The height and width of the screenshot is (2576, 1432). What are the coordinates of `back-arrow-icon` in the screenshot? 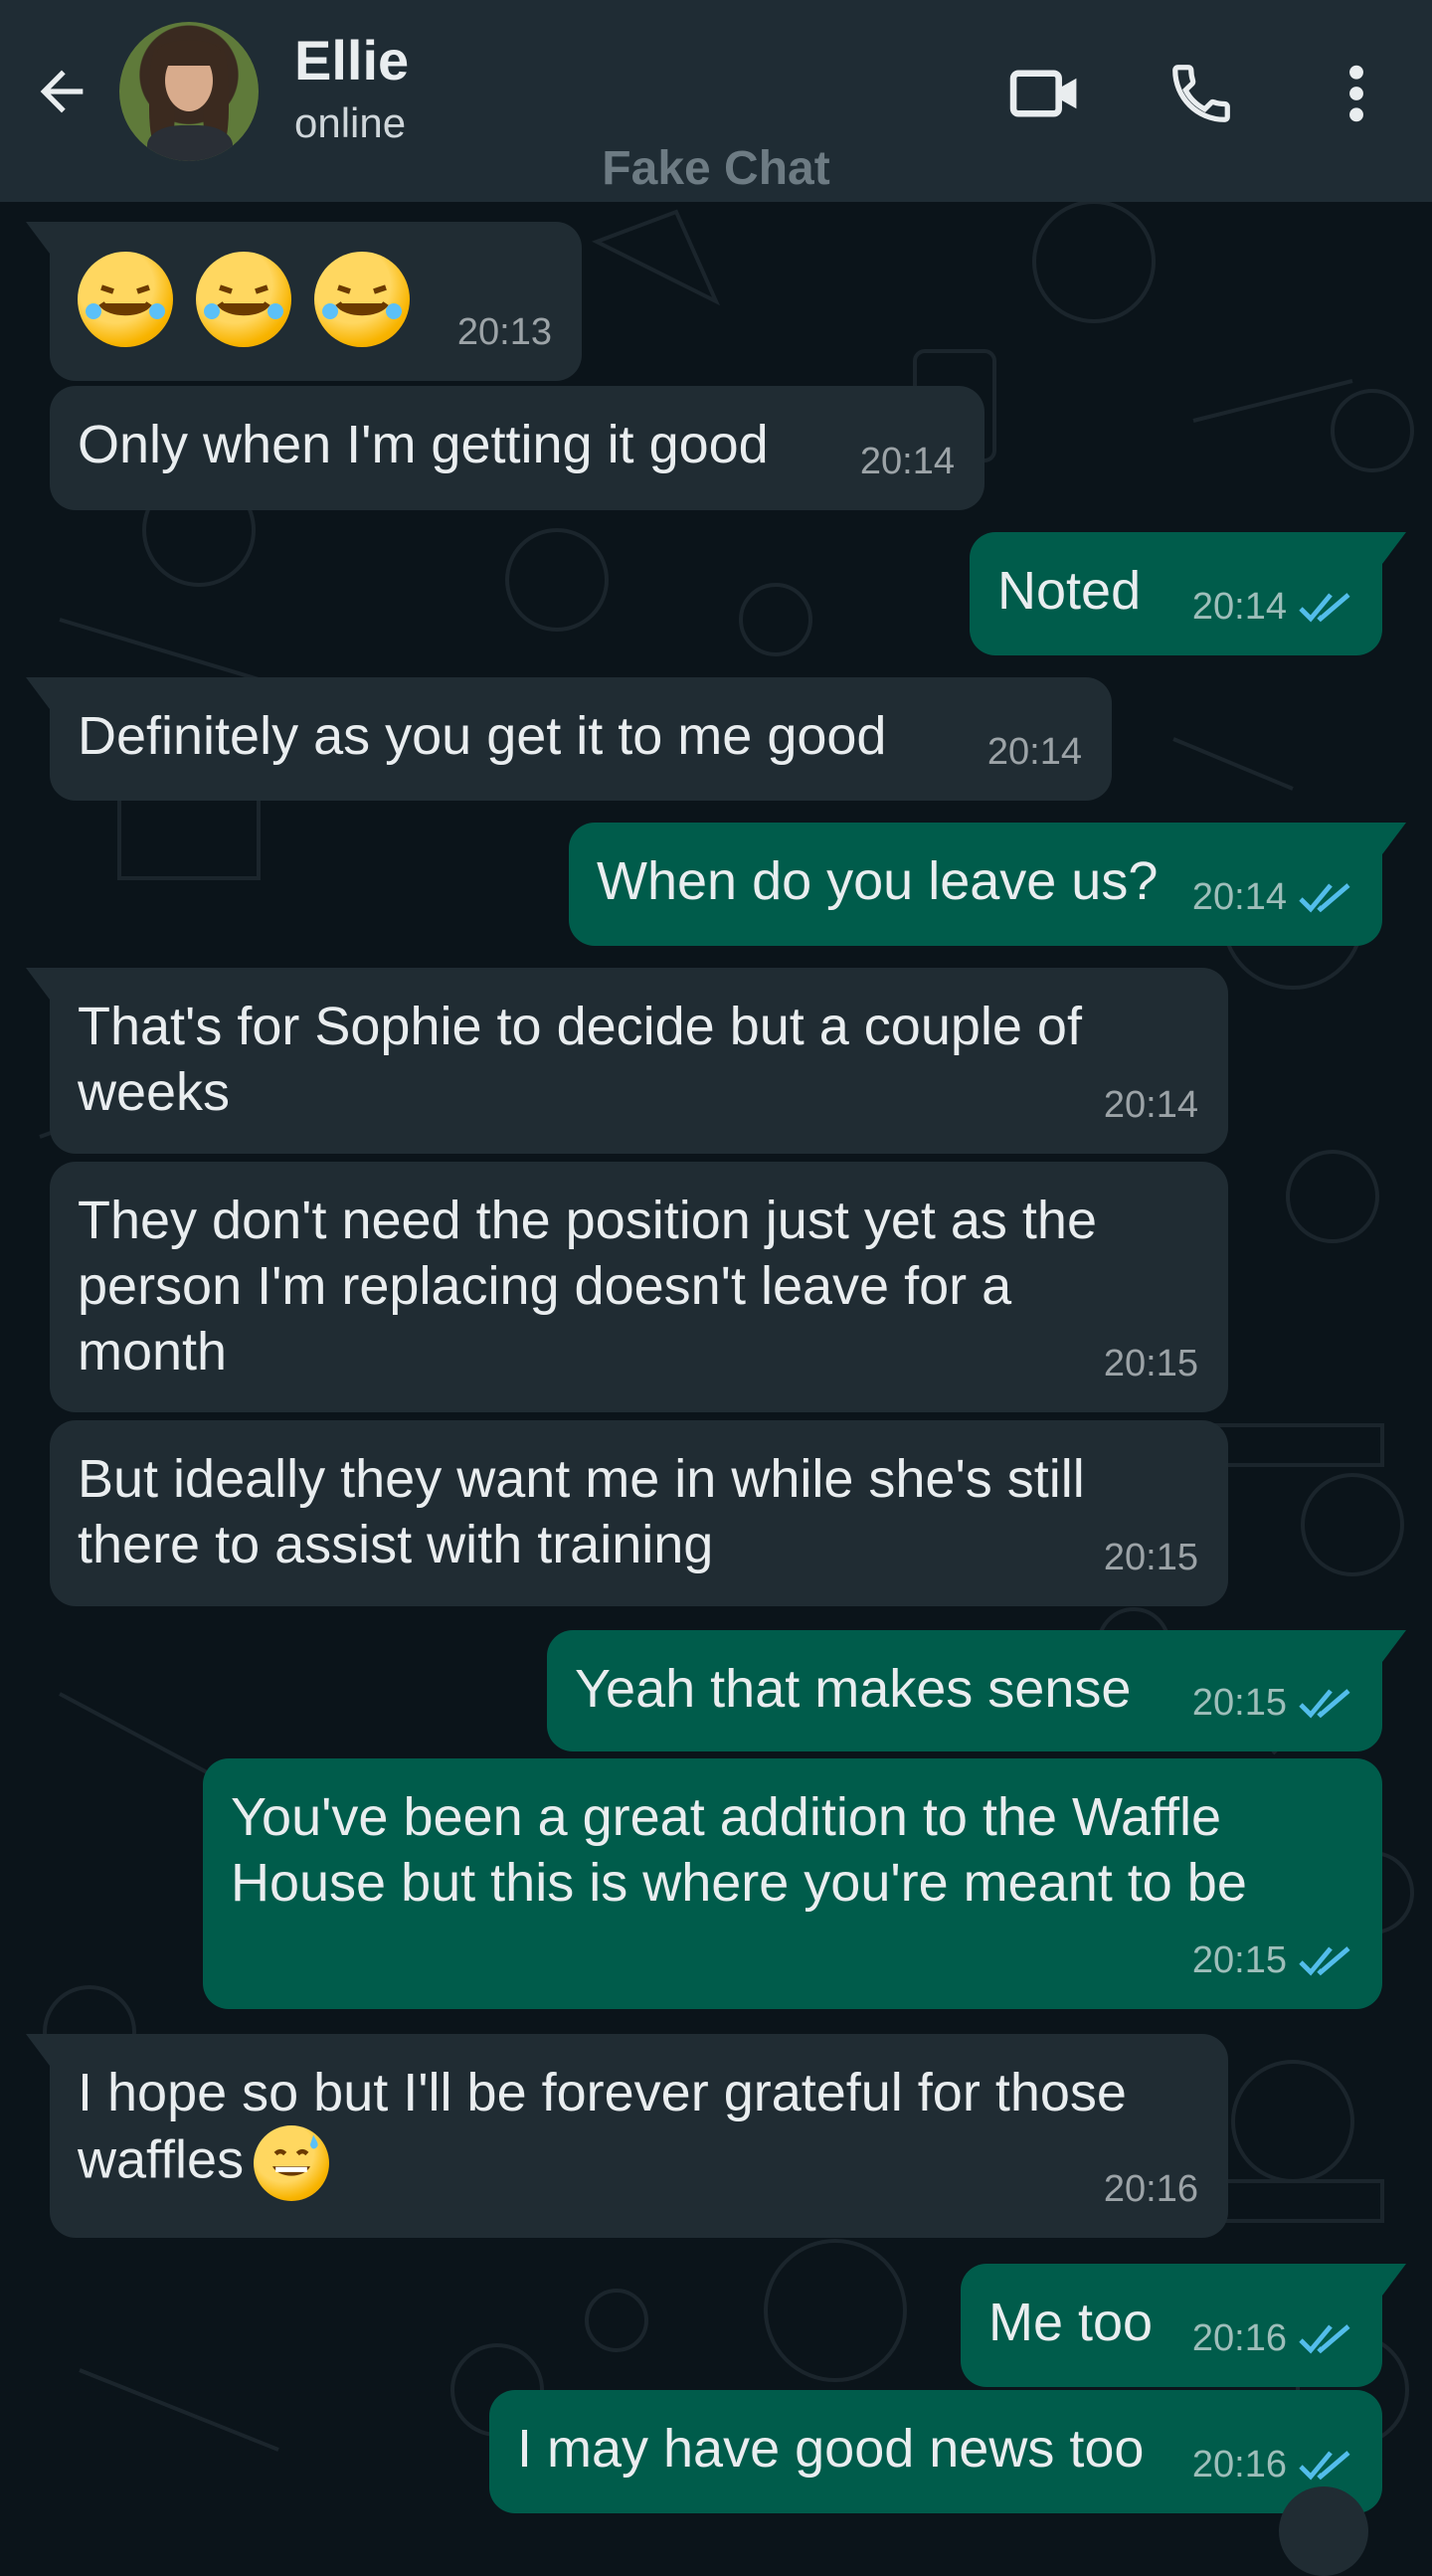 It's located at (62, 91).